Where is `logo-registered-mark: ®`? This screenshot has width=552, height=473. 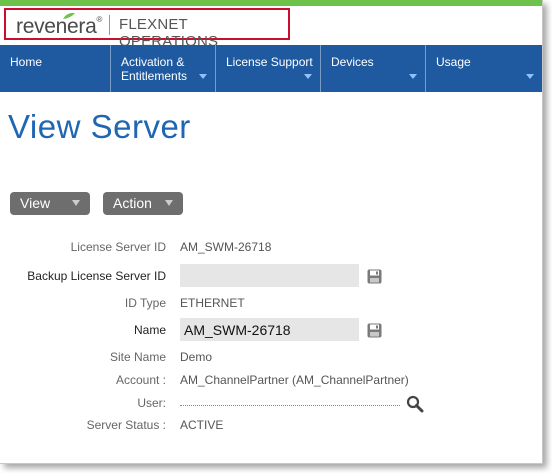
logo-registered-mark: ® is located at coordinates (99, 19).